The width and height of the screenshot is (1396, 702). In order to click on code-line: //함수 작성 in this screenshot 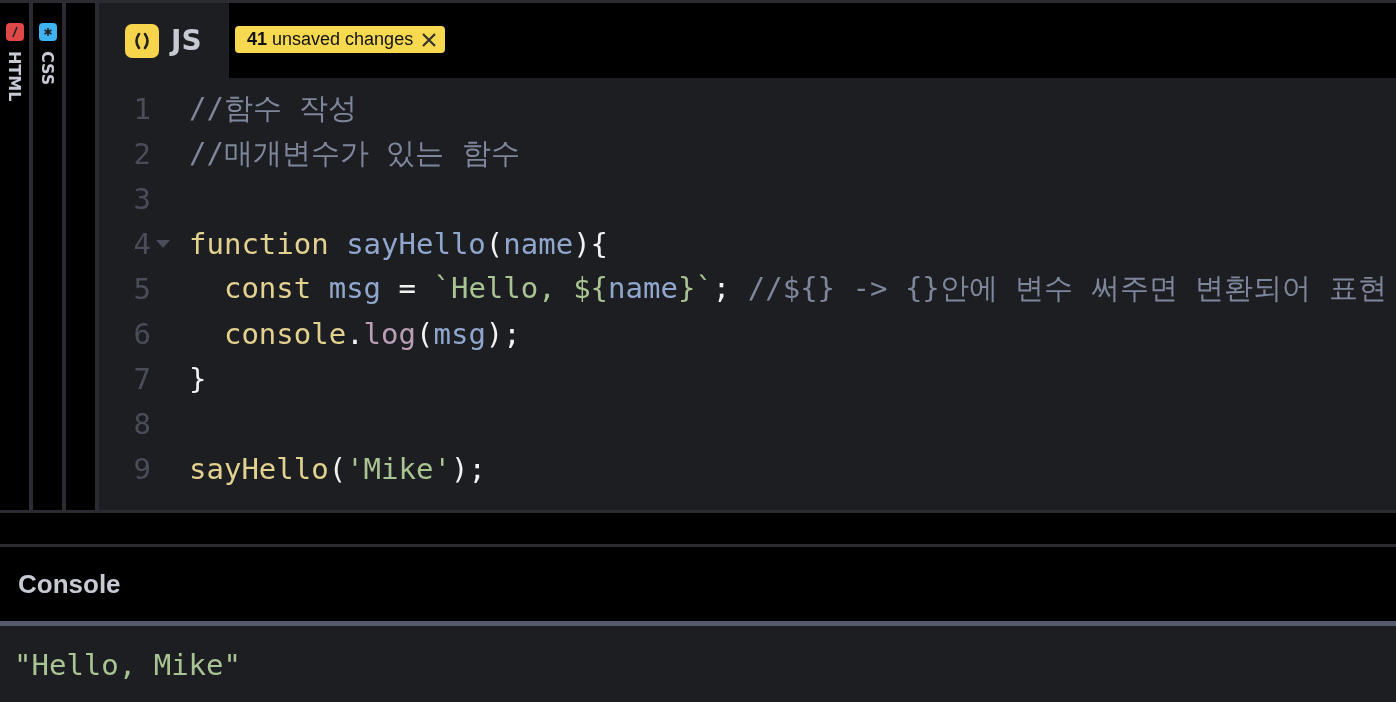, I will do `click(273, 108)`.